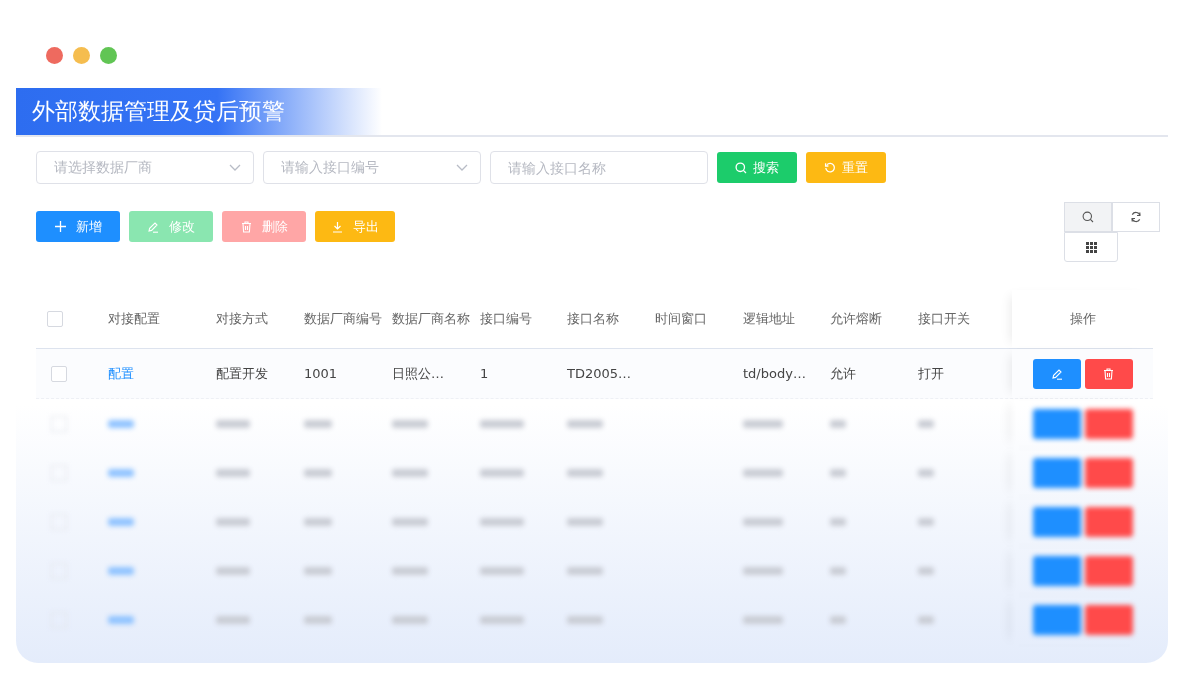  I want to click on reset-button: 重置, so click(846, 167).